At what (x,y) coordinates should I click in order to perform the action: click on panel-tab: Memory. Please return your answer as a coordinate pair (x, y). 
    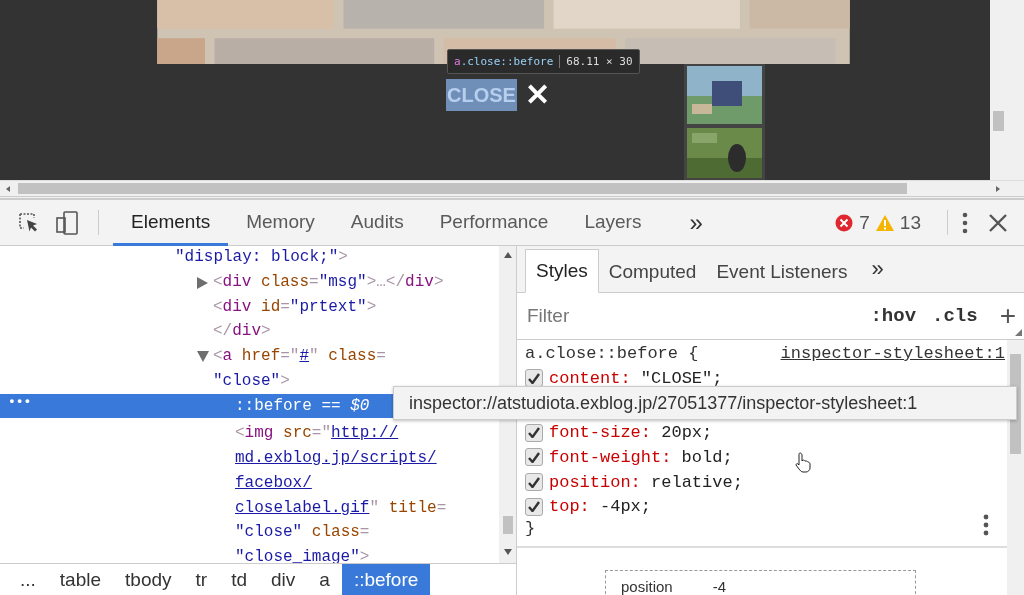
    Looking at the image, I should click on (280, 223).